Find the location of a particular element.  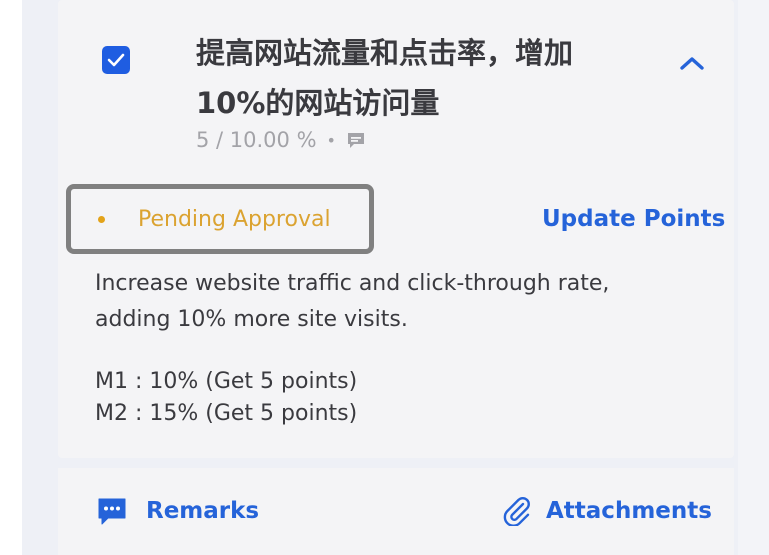

task-points: 5 / 10.00 % is located at coordinates (256, 140).